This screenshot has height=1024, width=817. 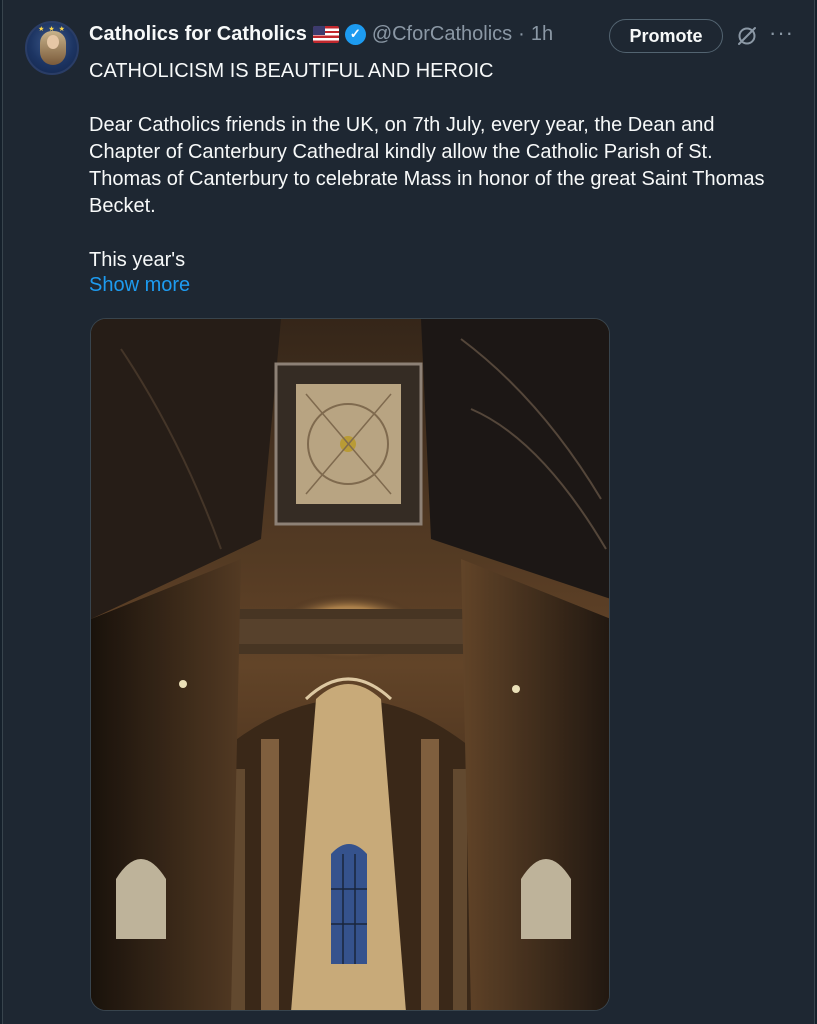 What do you see at coordinates (666, 36) in the screenshot?
I see `promote-button: Promote` at bounding box center [666, 36].